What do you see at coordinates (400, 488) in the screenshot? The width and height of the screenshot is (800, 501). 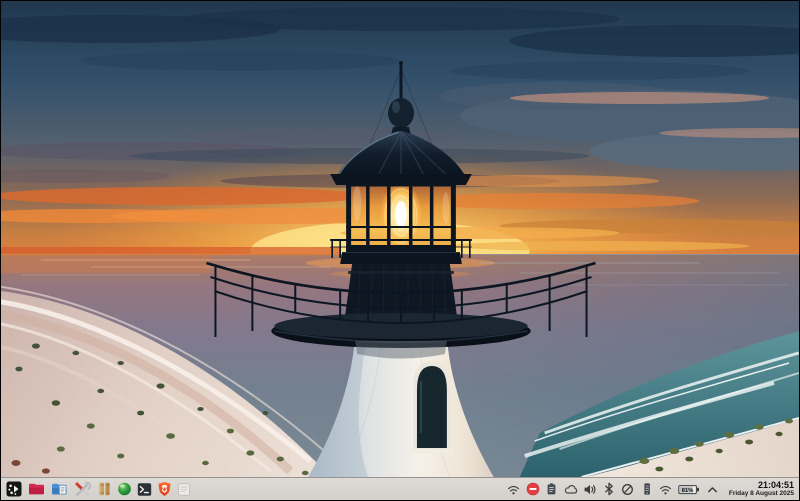 I see `taskbar: 81% 21:04:51 Friday 8 August 2025` at bounding box center [400, 488].